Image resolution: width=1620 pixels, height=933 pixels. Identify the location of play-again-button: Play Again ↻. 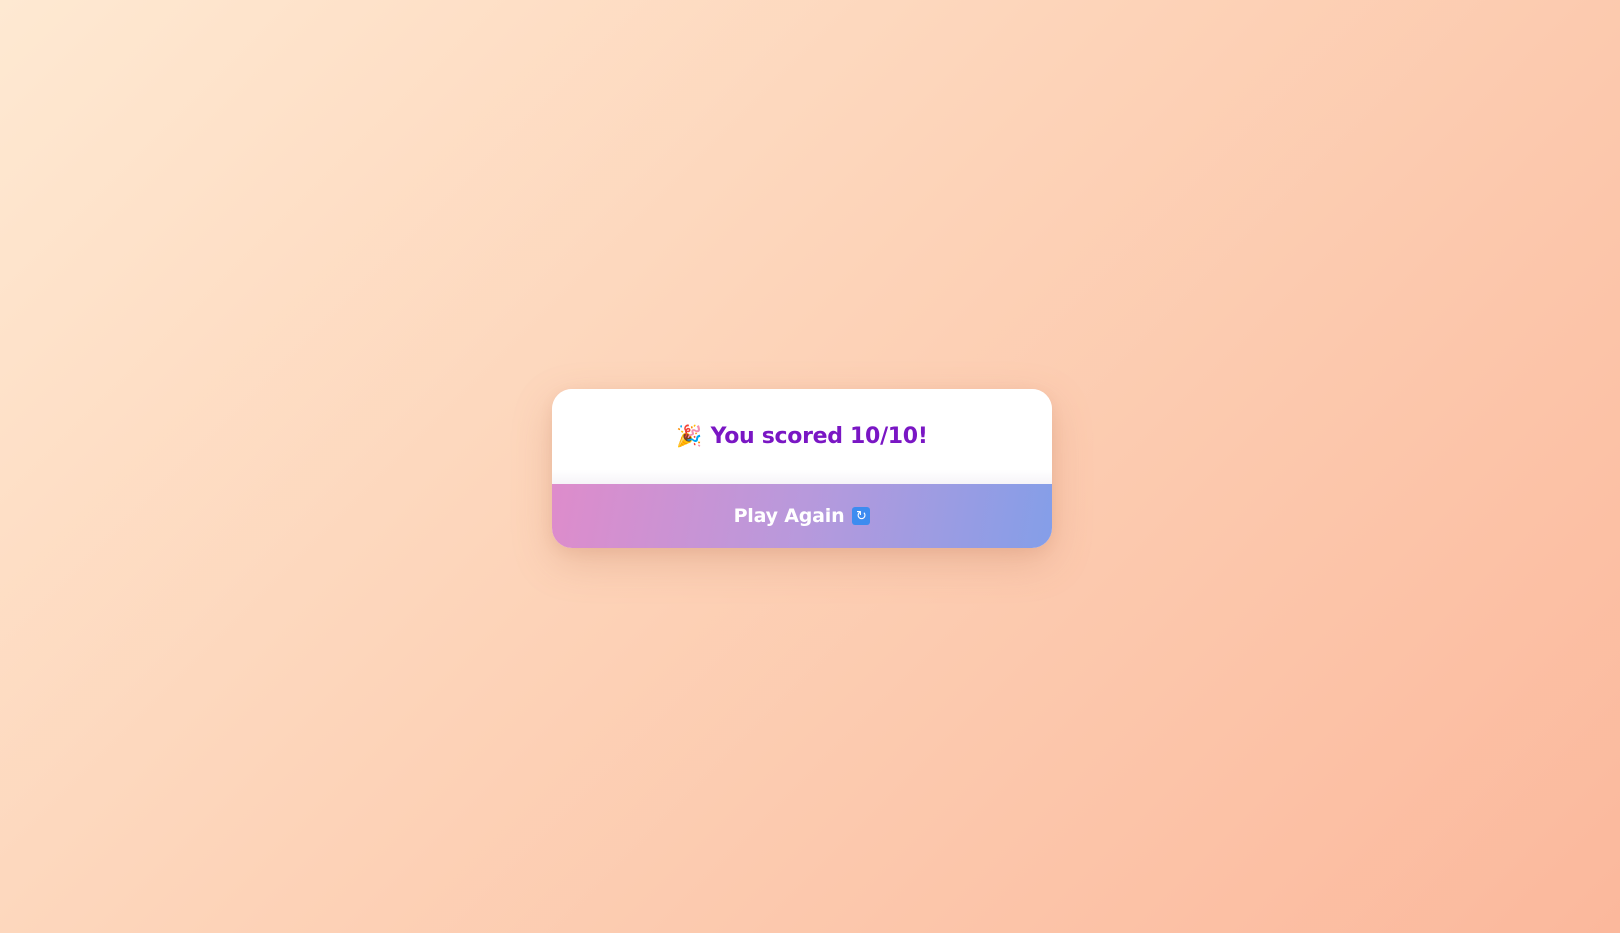
(802, 516).